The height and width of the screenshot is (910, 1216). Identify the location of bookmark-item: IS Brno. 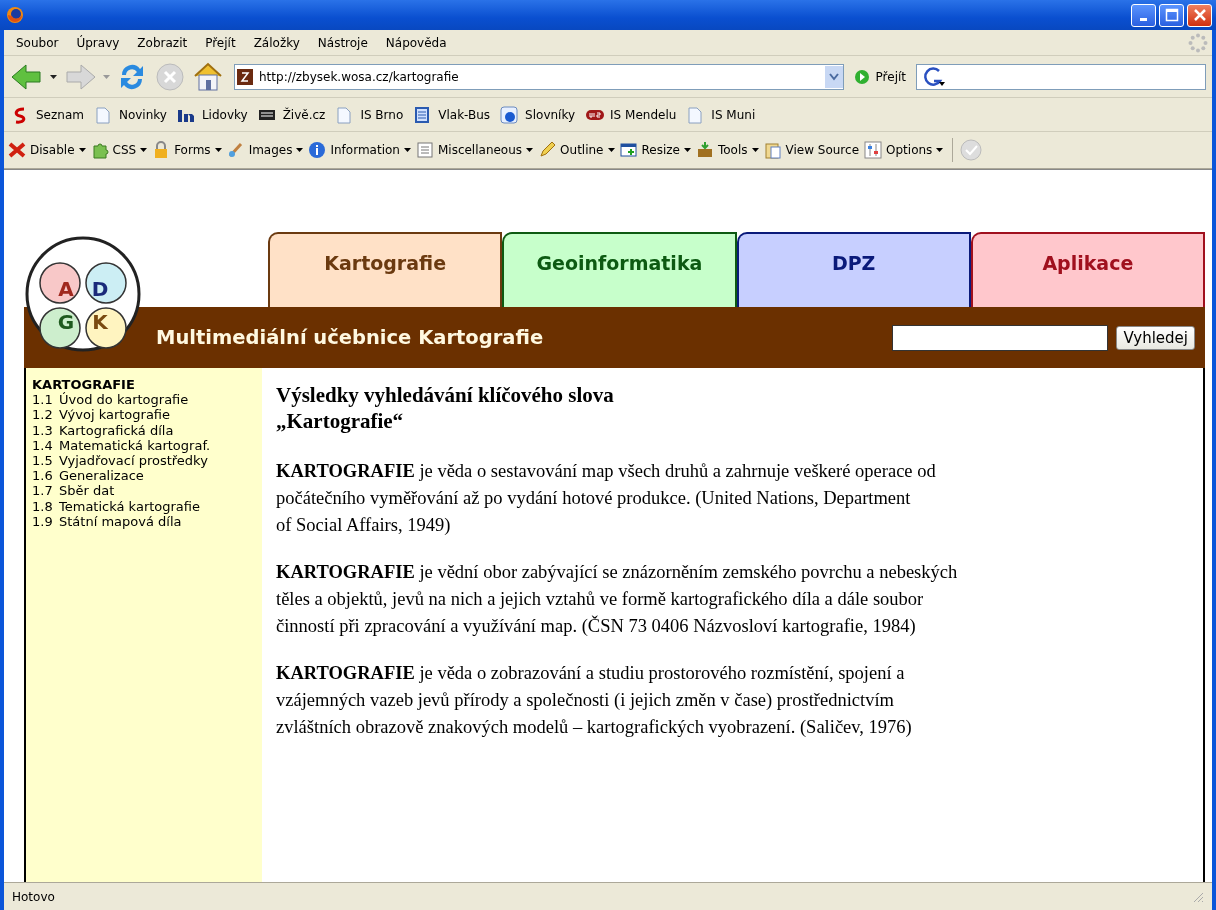
(369, 114).